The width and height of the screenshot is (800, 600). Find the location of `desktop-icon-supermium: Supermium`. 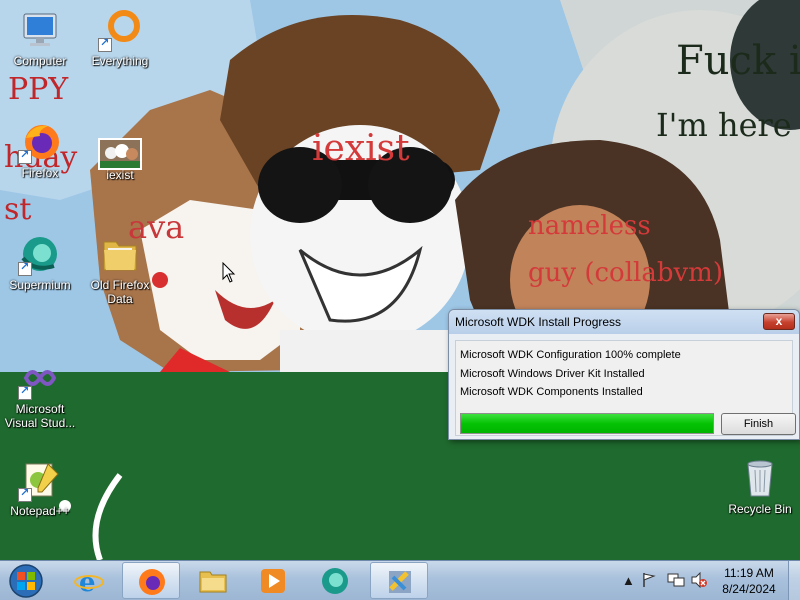

desktop-icon-supermium: Supermium is located at coordinates (40, 262).